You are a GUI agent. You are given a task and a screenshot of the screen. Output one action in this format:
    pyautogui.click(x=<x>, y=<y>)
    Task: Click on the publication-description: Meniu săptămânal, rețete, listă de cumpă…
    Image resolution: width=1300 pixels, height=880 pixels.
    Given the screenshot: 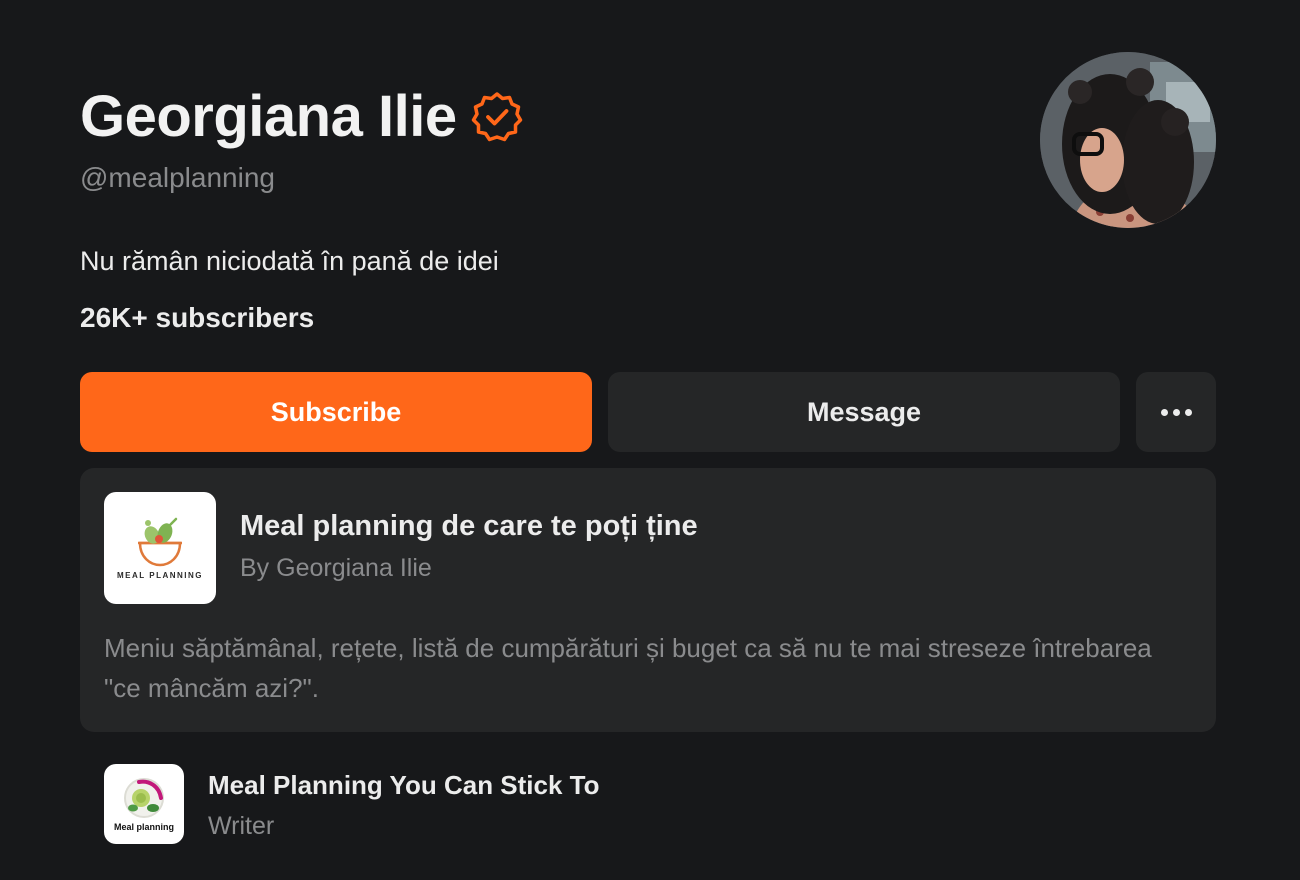 What is the action you would take?
    pyautogui.click(x=628, y=668)
    